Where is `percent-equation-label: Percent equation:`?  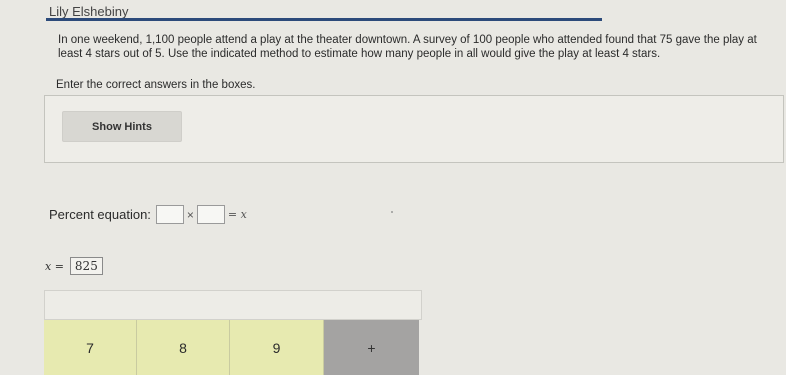 percent-equation-label: Percent equation: is located at coordinates (100, 214).